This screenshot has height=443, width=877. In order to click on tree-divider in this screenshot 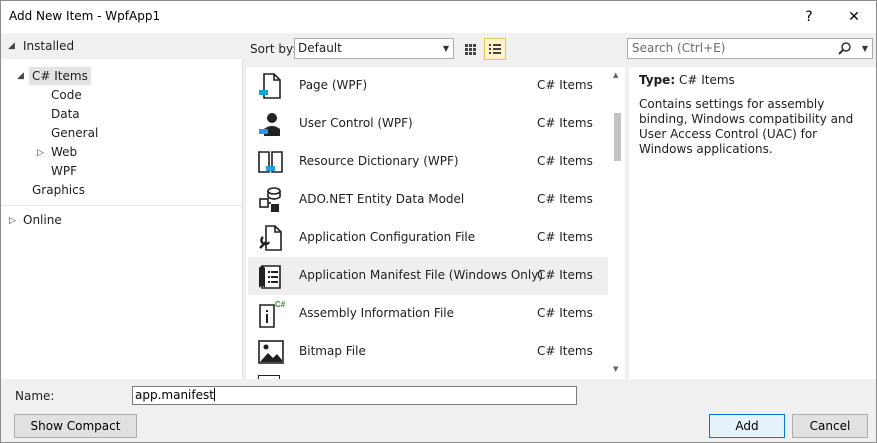, I will do `click(122, 205)`.